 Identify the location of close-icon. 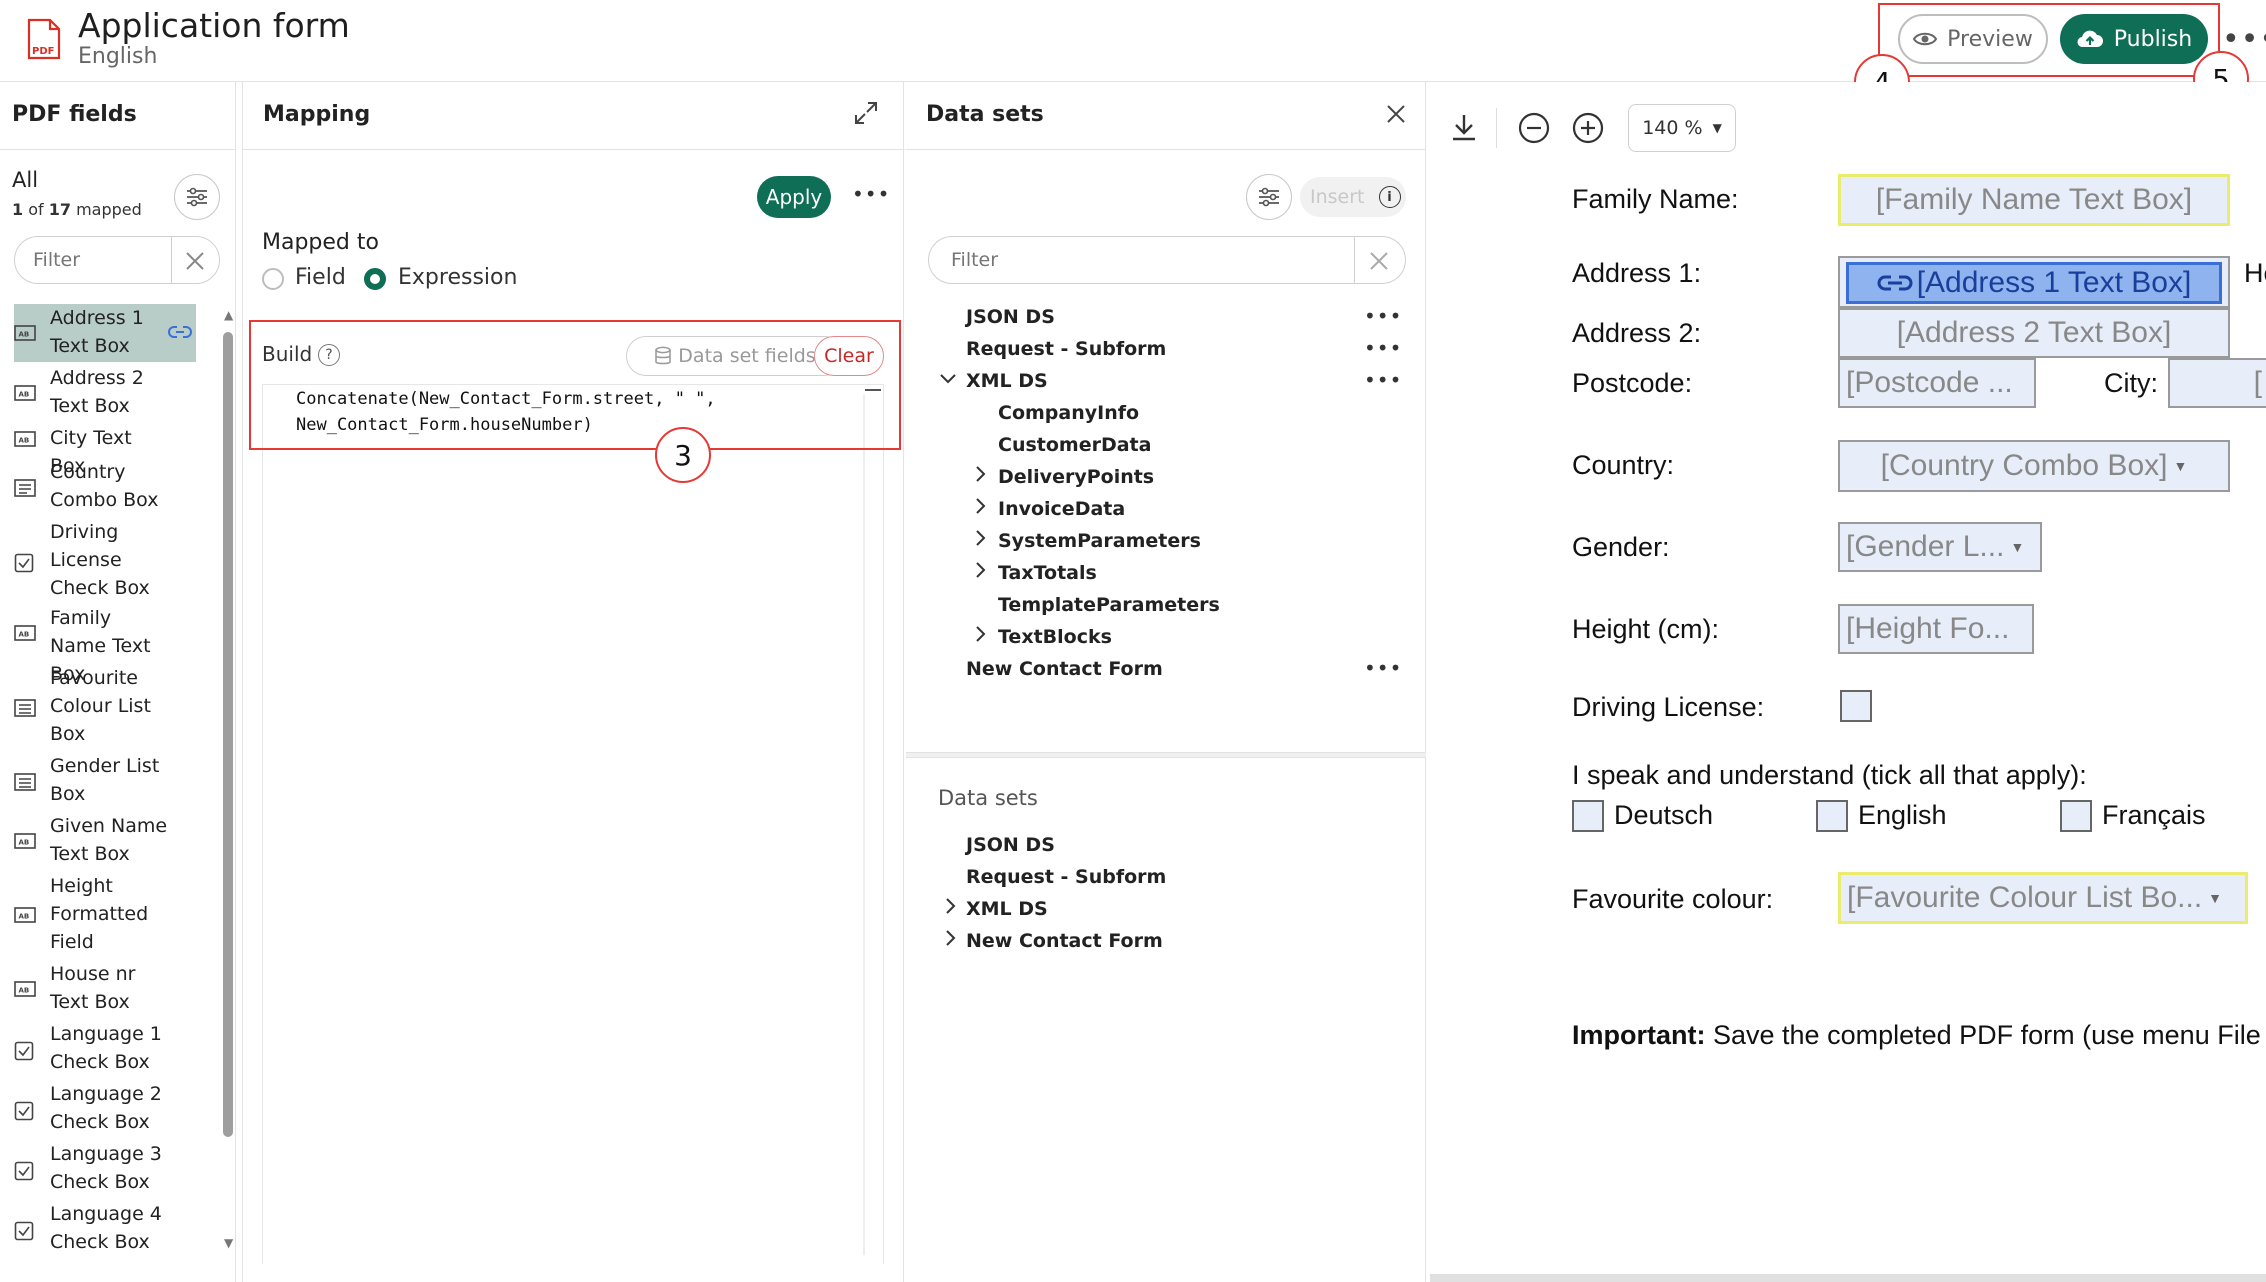
(1396, 114).